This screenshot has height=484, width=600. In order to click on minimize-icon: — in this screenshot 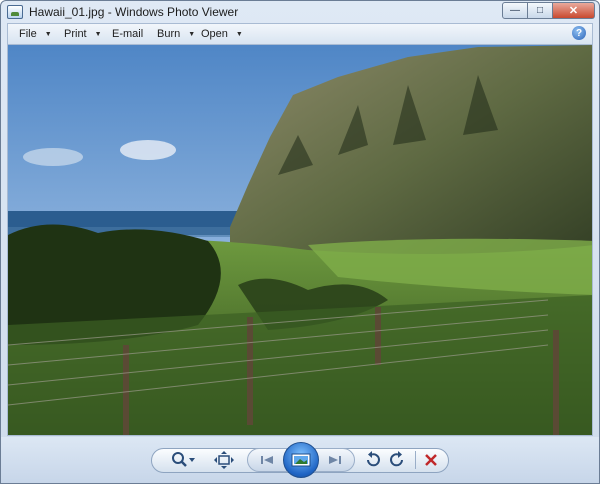, I will do `click(515, 10)`.